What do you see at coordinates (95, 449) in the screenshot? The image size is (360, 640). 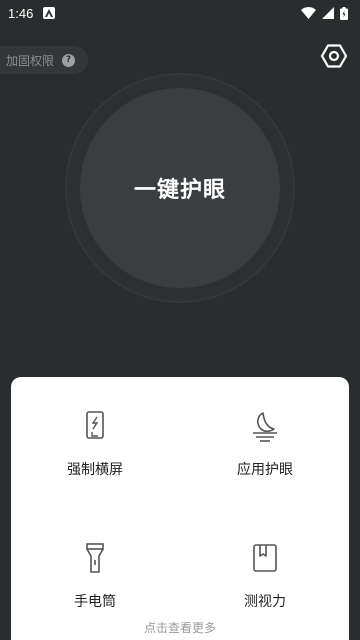 I see `feature-force-landscape: 强制横屏` at bounding box center [95, 449].